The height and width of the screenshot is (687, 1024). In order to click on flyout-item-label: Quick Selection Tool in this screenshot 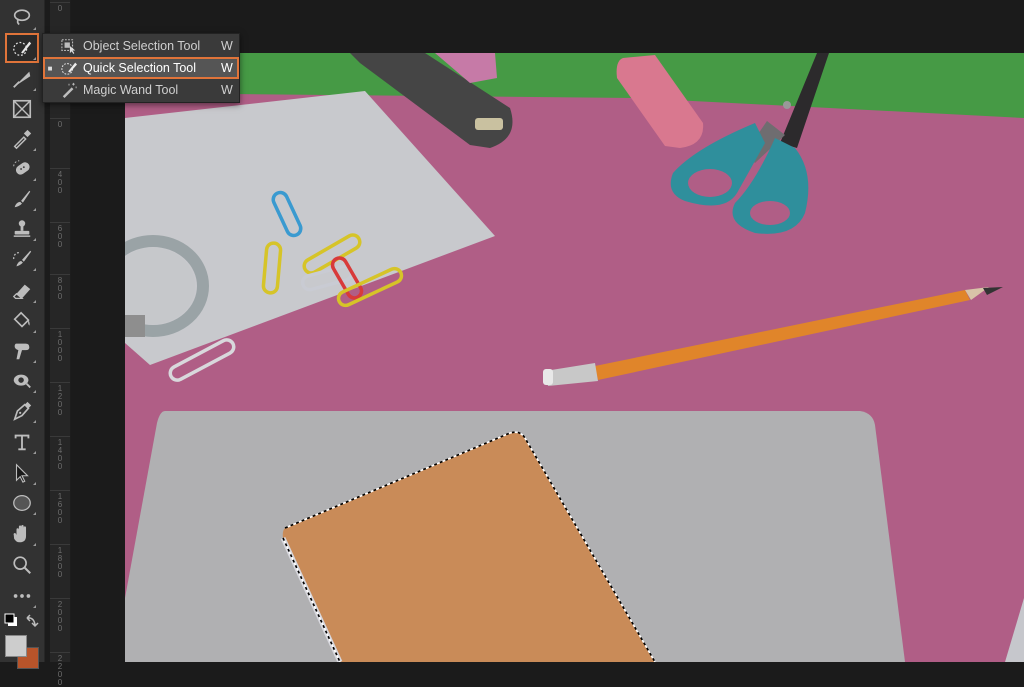, I will do `click(140, 68)`.